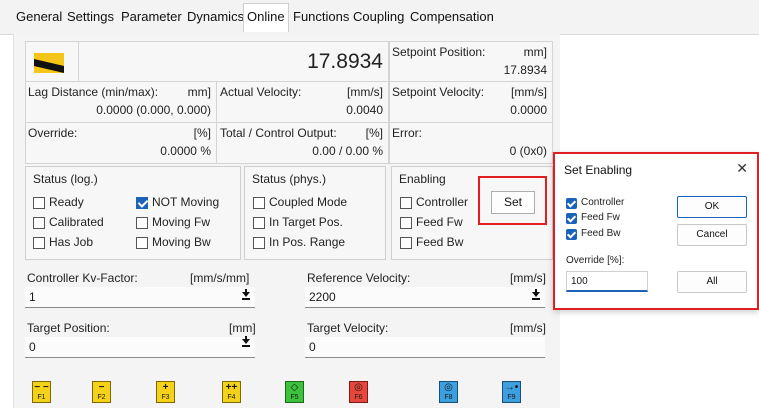 The height and width of the screenshot is (408, 759). I want to click on total-output-value: 0.00 / 0.00 %, so click(347, 151).